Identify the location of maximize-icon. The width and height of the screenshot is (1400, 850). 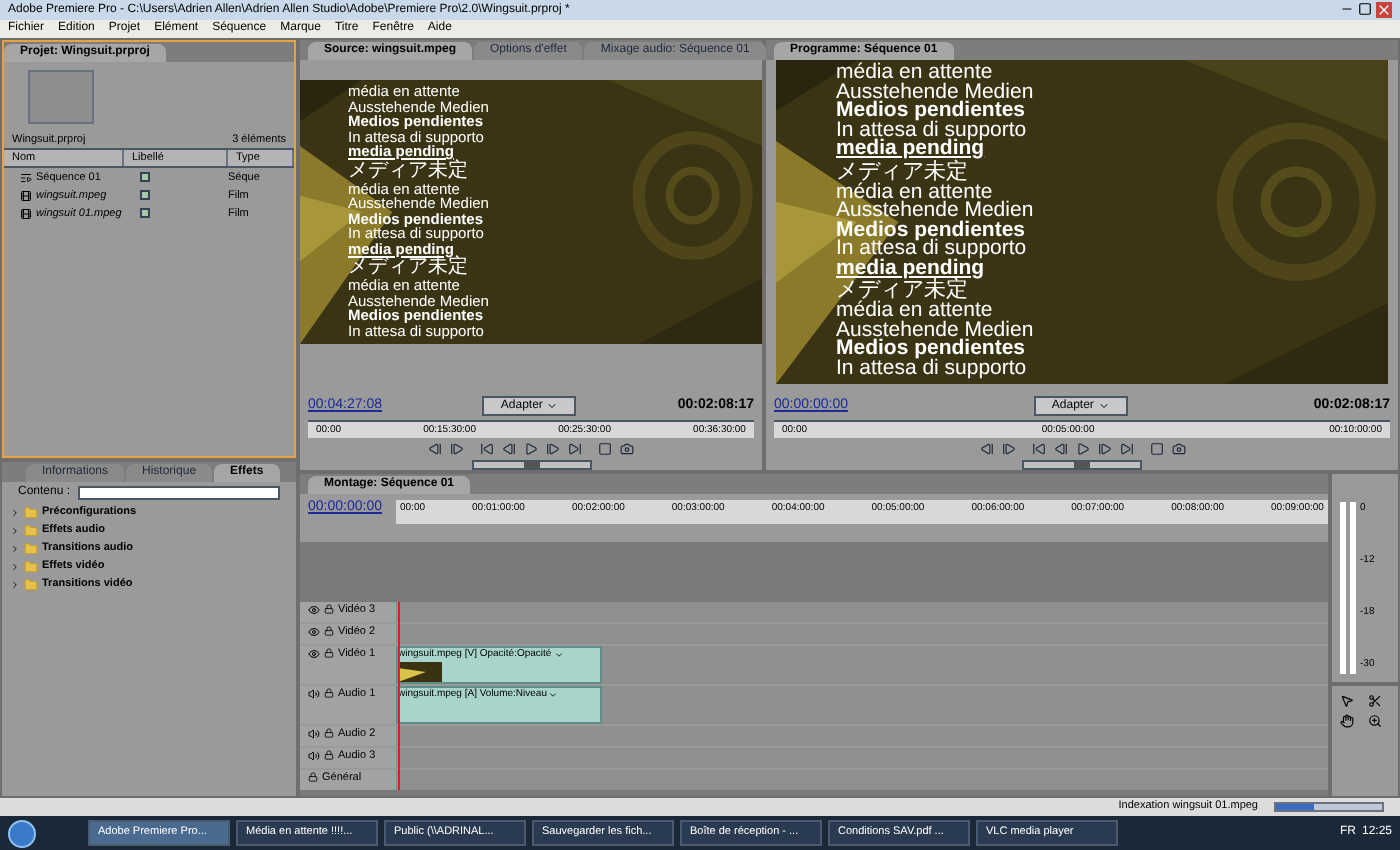
(1365, 9).